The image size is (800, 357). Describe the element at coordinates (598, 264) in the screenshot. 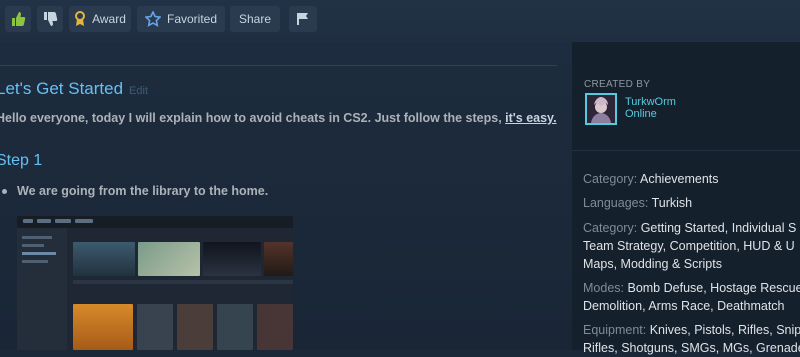

I see `tag-link: Maps` at that location.